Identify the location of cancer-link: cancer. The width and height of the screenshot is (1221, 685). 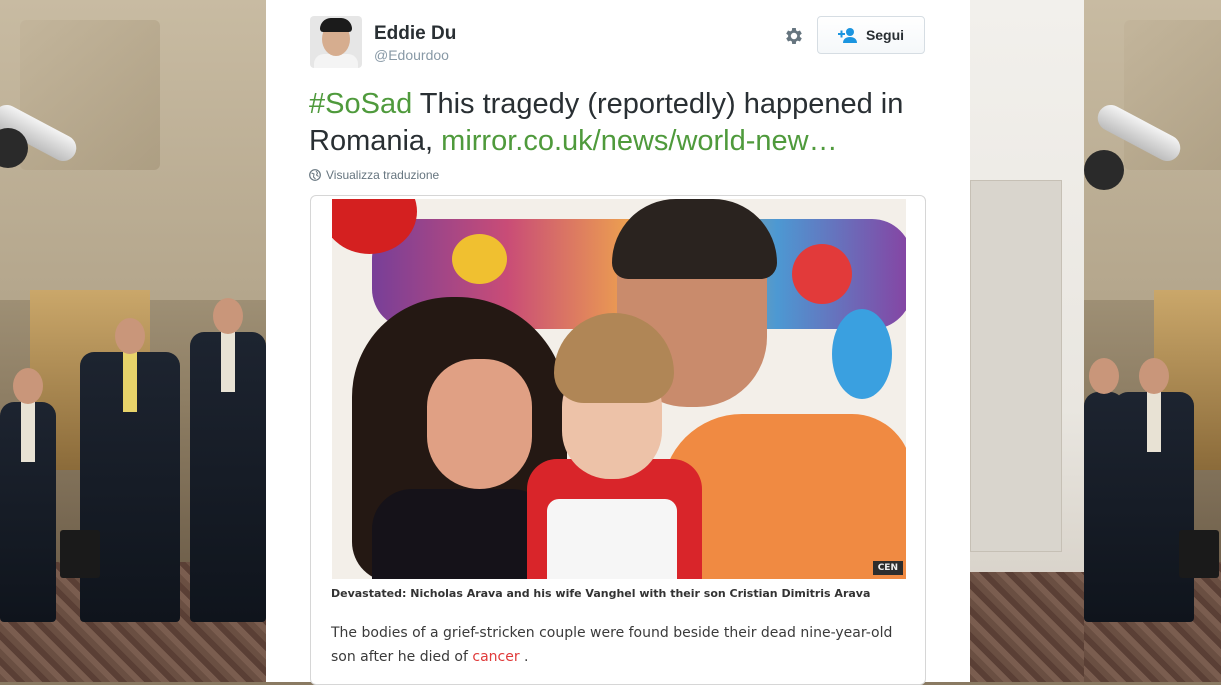
(495, 657).